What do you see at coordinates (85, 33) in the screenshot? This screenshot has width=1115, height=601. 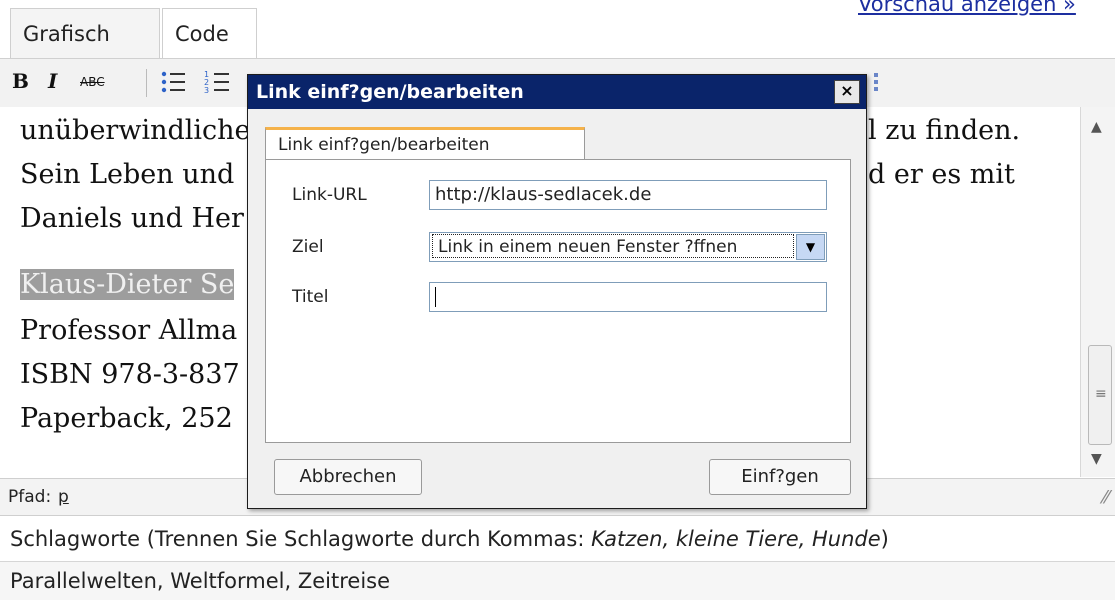 I see `tab-visual: Grafisch` at bounding box center [85, 33].